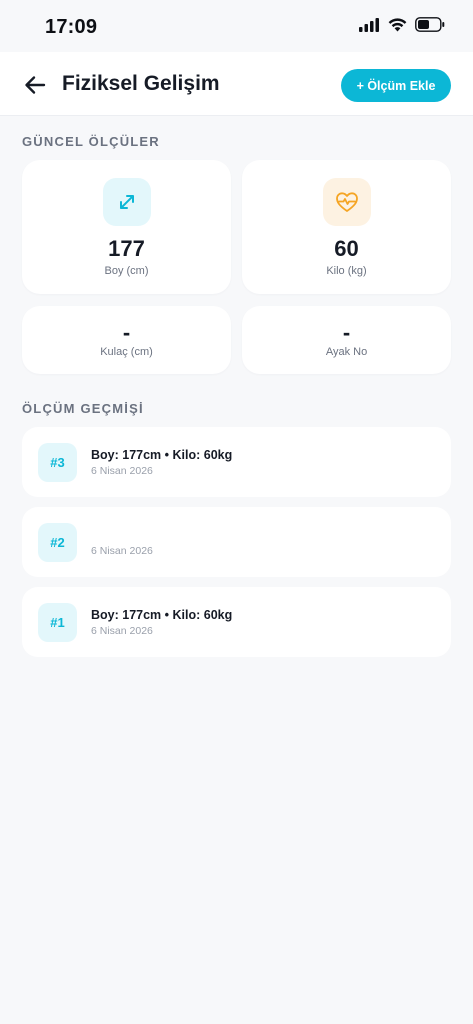  What do you see at coordinates (369, 24) in the screenshot?
I see `signal-icon` at bounding box center [369, 24].